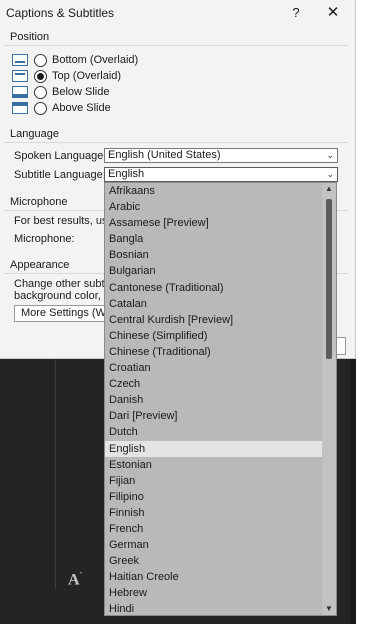 The height and width of the screenshot is (631, 365). What do you see at coordinates (64, 221) in the screenshot?
I see `microphone-hint: For best results, use` at bounding box center [64, 221].